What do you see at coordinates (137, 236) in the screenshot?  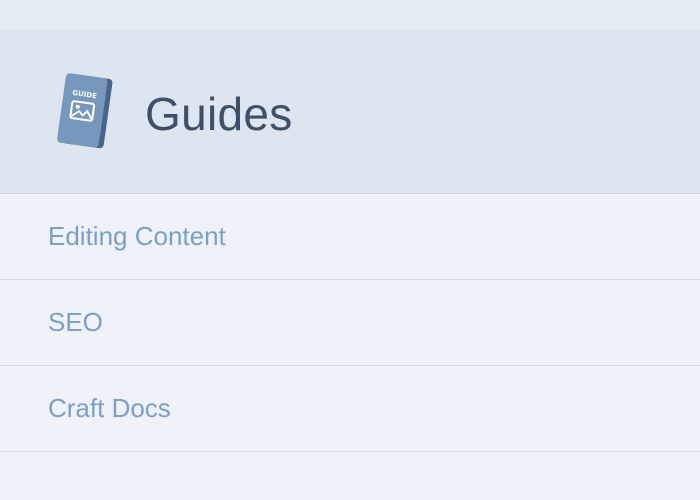 I see `editing-content-link: Editing Content` at bounding box center [137, 236].